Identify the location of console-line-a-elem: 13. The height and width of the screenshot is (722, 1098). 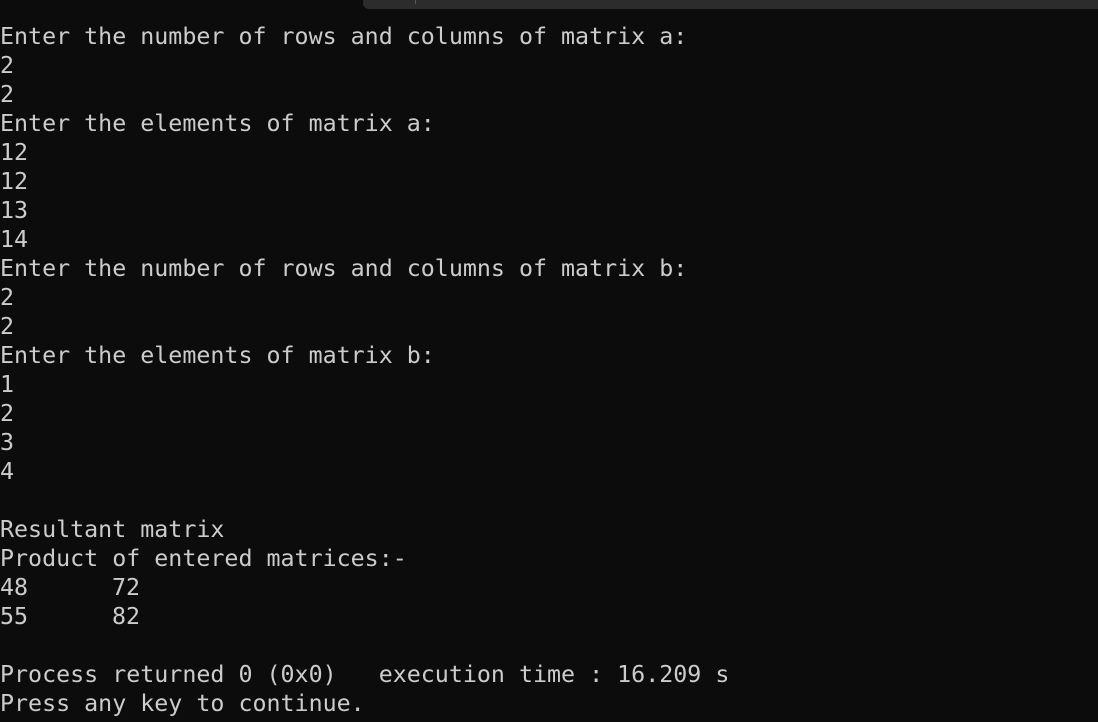
(14, 210).